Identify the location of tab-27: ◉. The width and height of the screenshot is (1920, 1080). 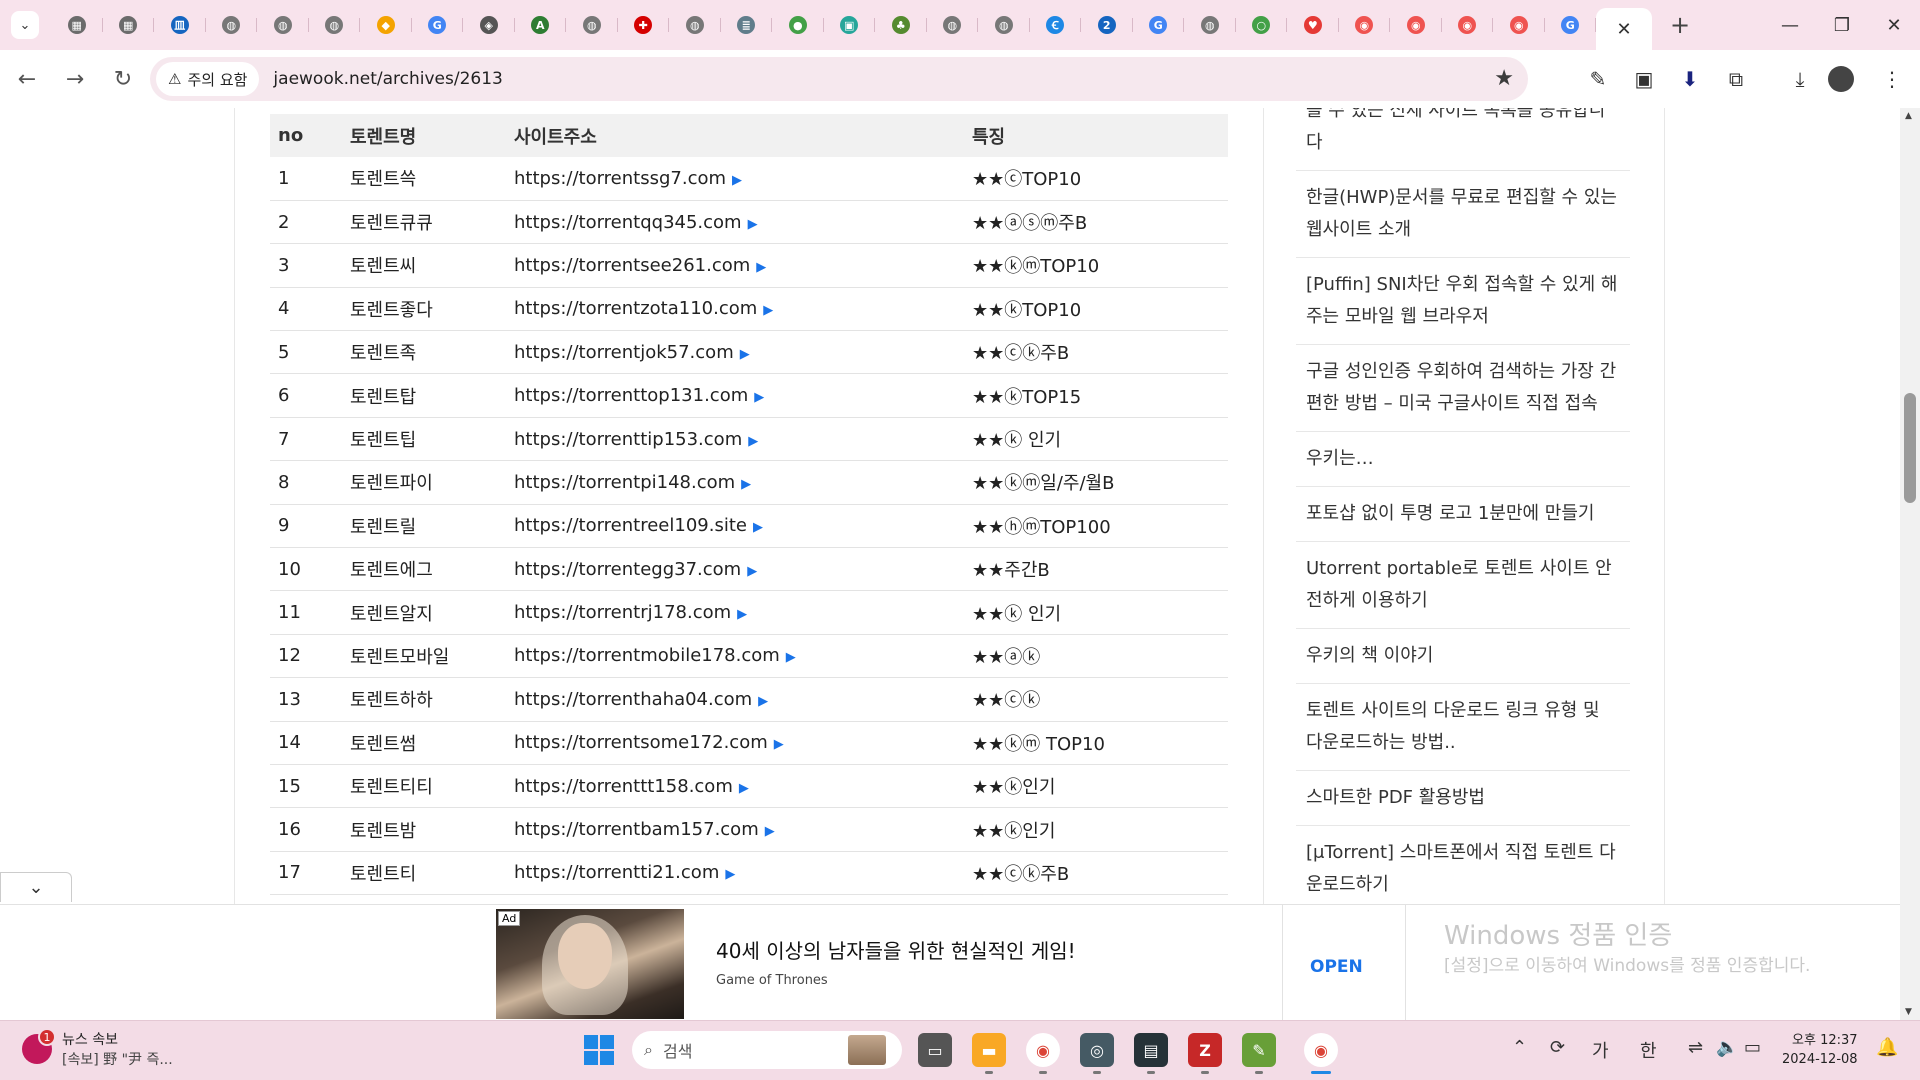
(1468, 25).